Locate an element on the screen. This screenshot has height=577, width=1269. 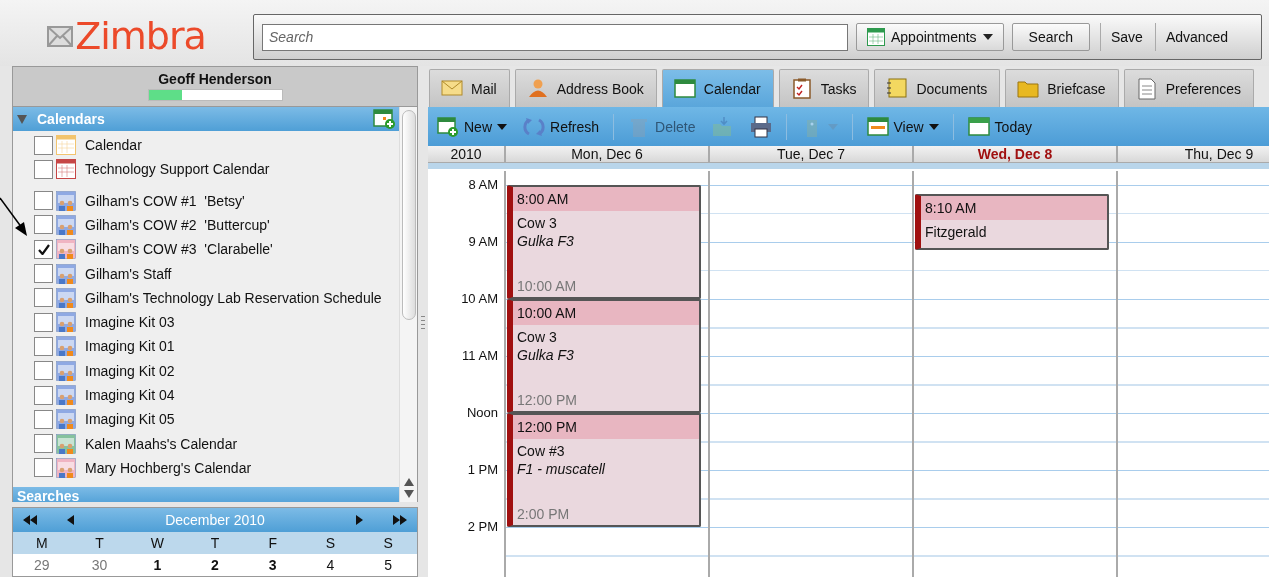
appointment: 8:00 AM Cow 3 Gulka F3 10:00 AM is located at coordinates (604, 242).